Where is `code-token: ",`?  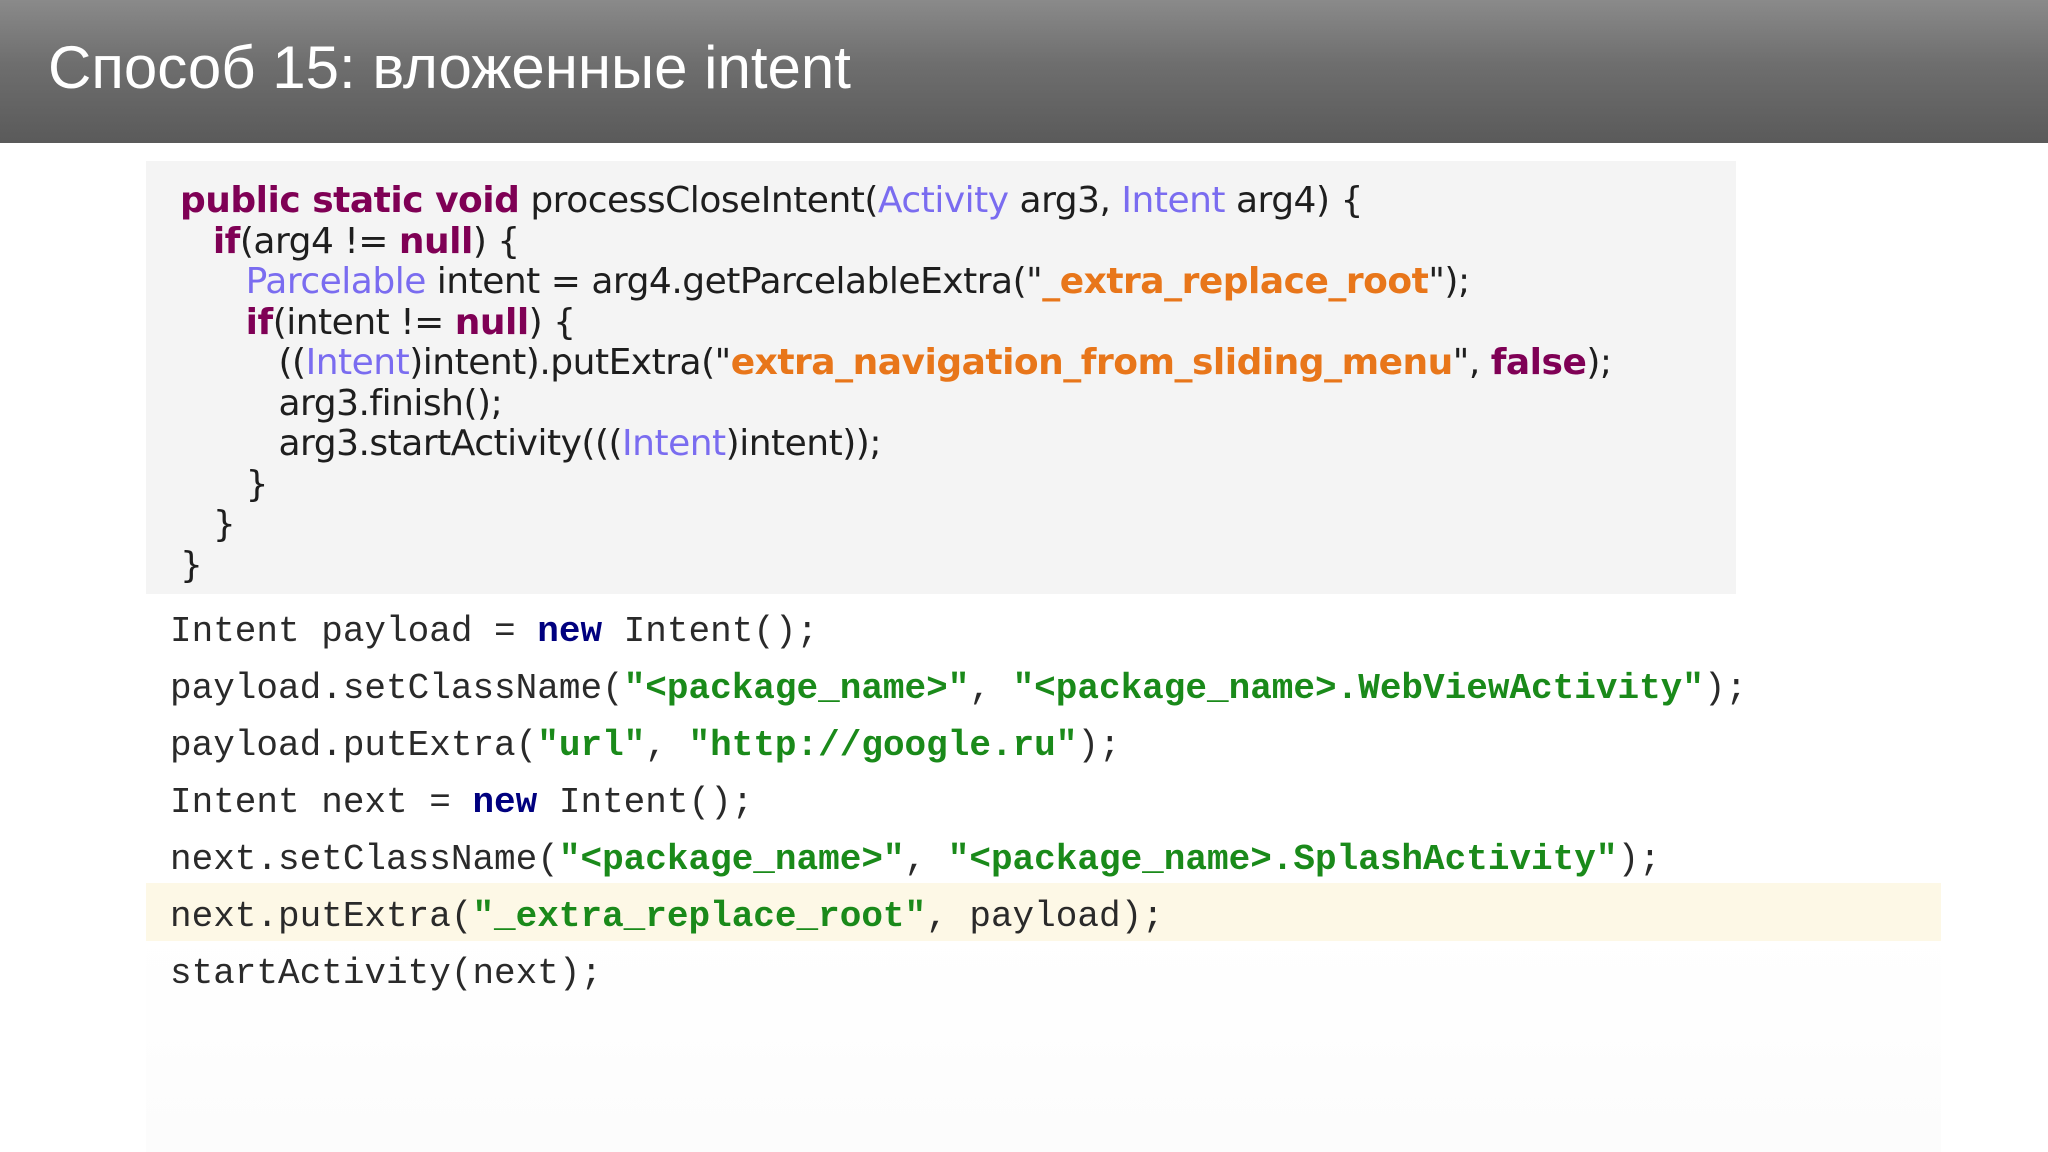 code-token: ", is located at coordinates (1471, 362).